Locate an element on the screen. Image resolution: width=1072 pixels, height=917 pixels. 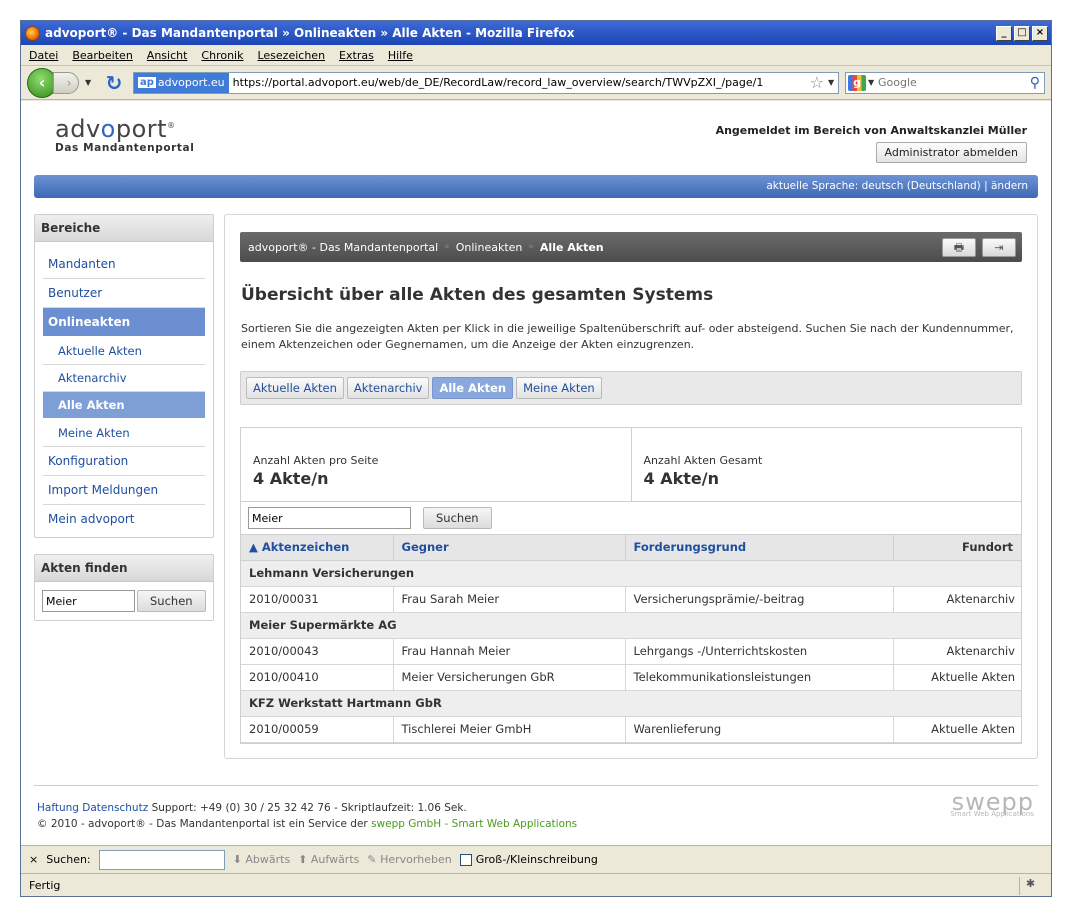
sidebar-item-konfiguration: Konfiguration is located at coordinates (124, 461).